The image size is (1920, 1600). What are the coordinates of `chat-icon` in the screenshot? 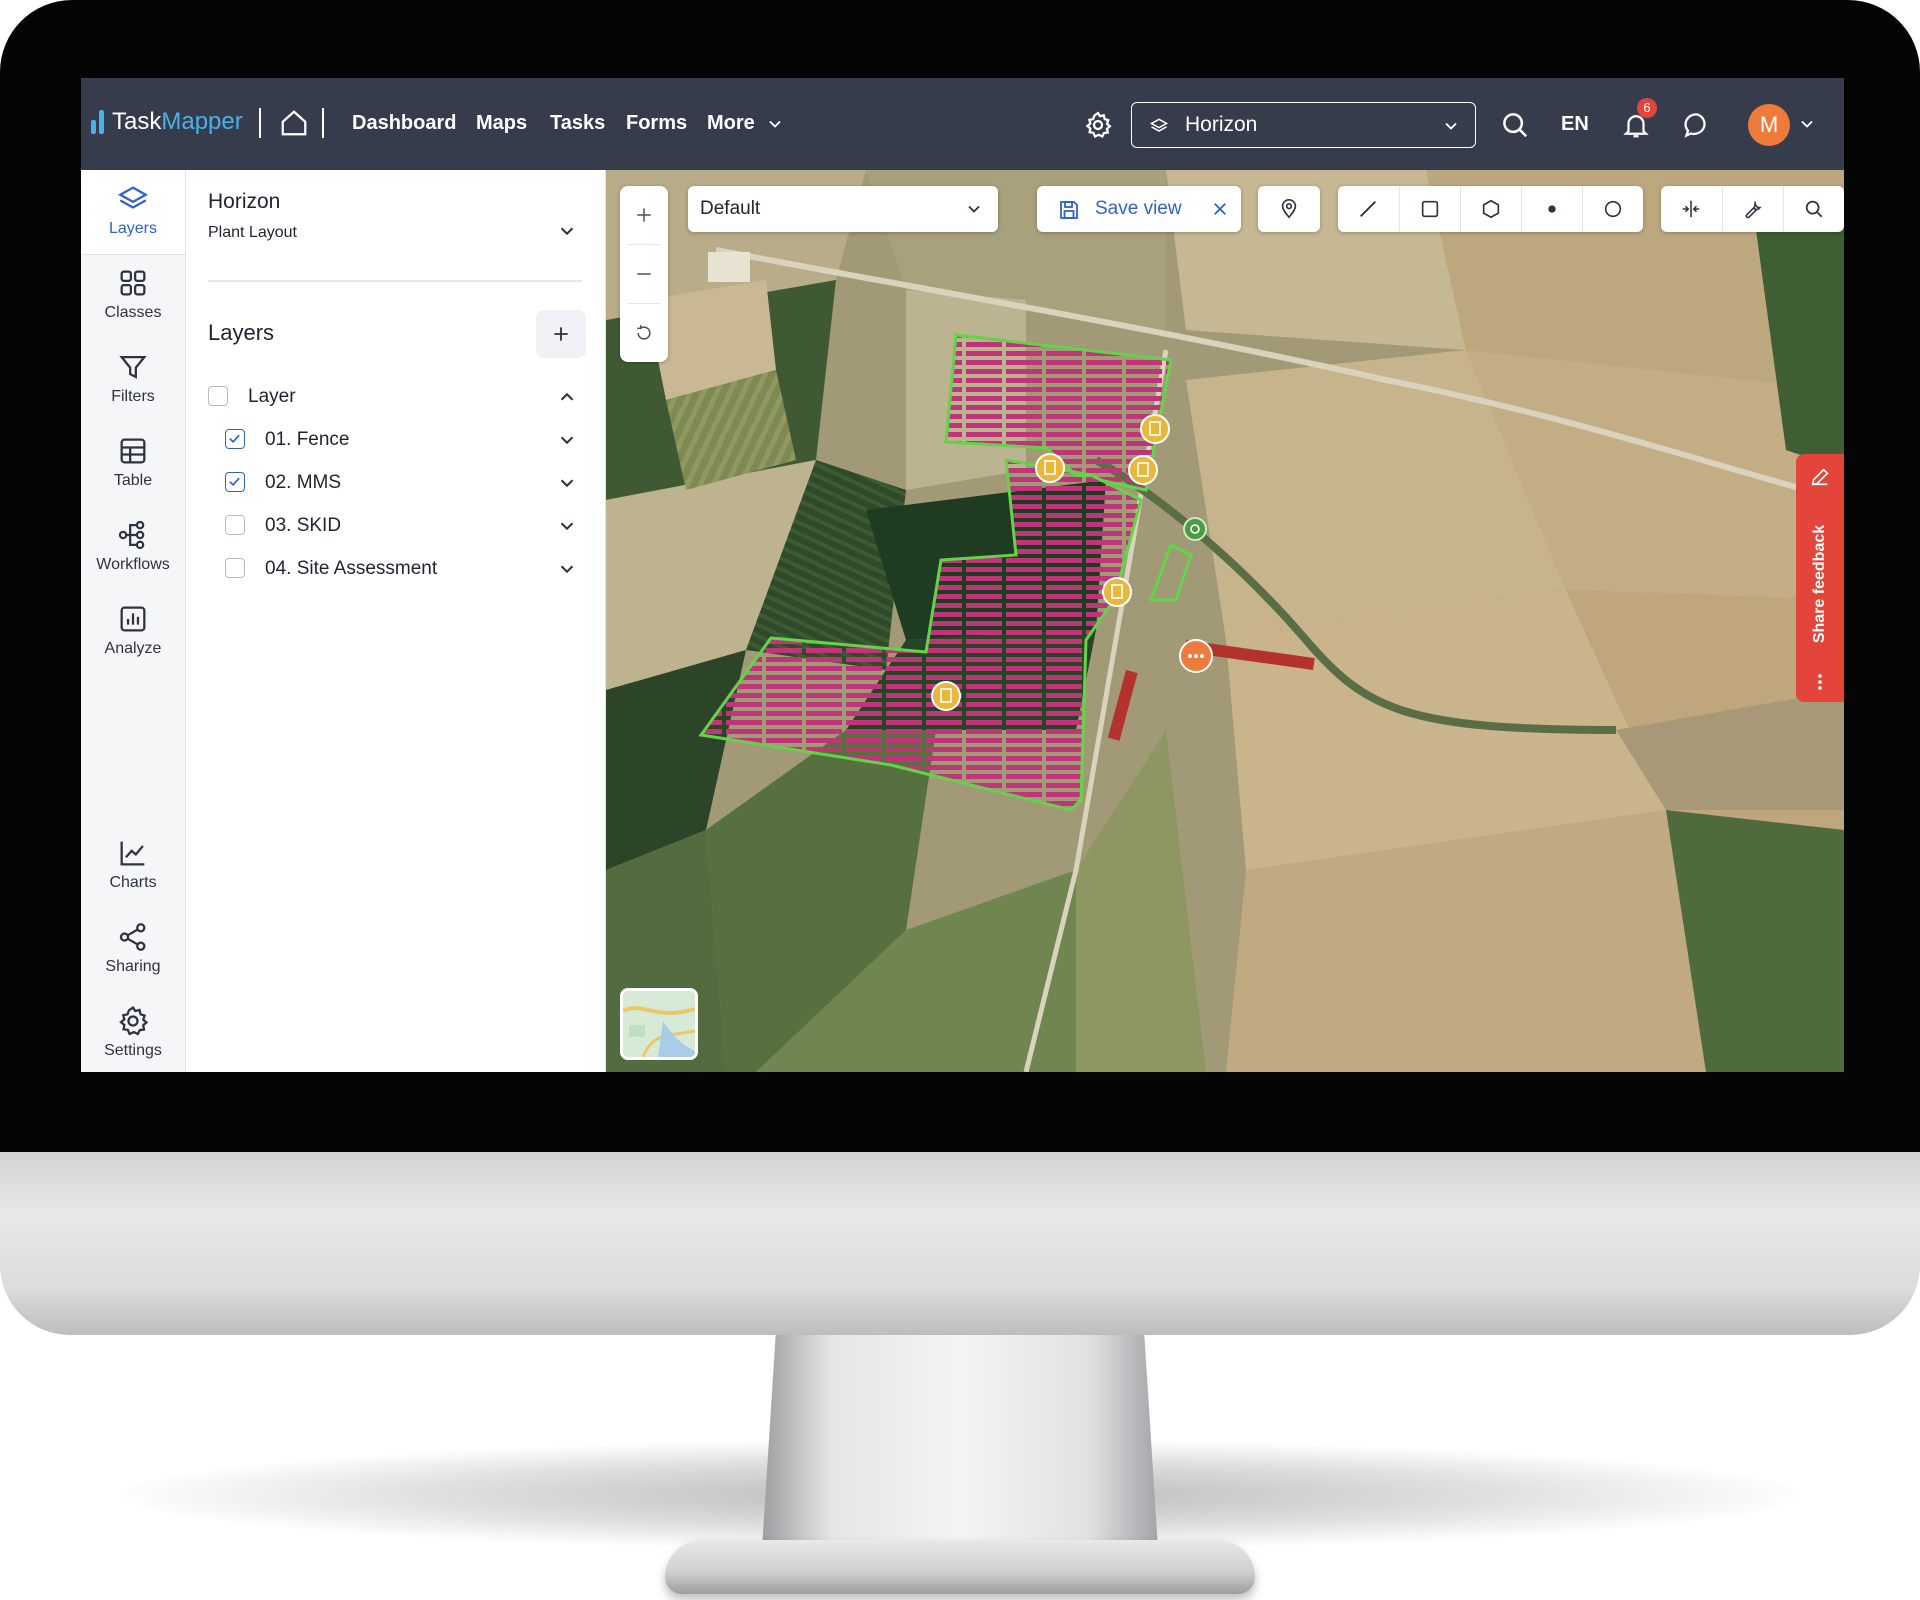 It's located at (1697, 125).